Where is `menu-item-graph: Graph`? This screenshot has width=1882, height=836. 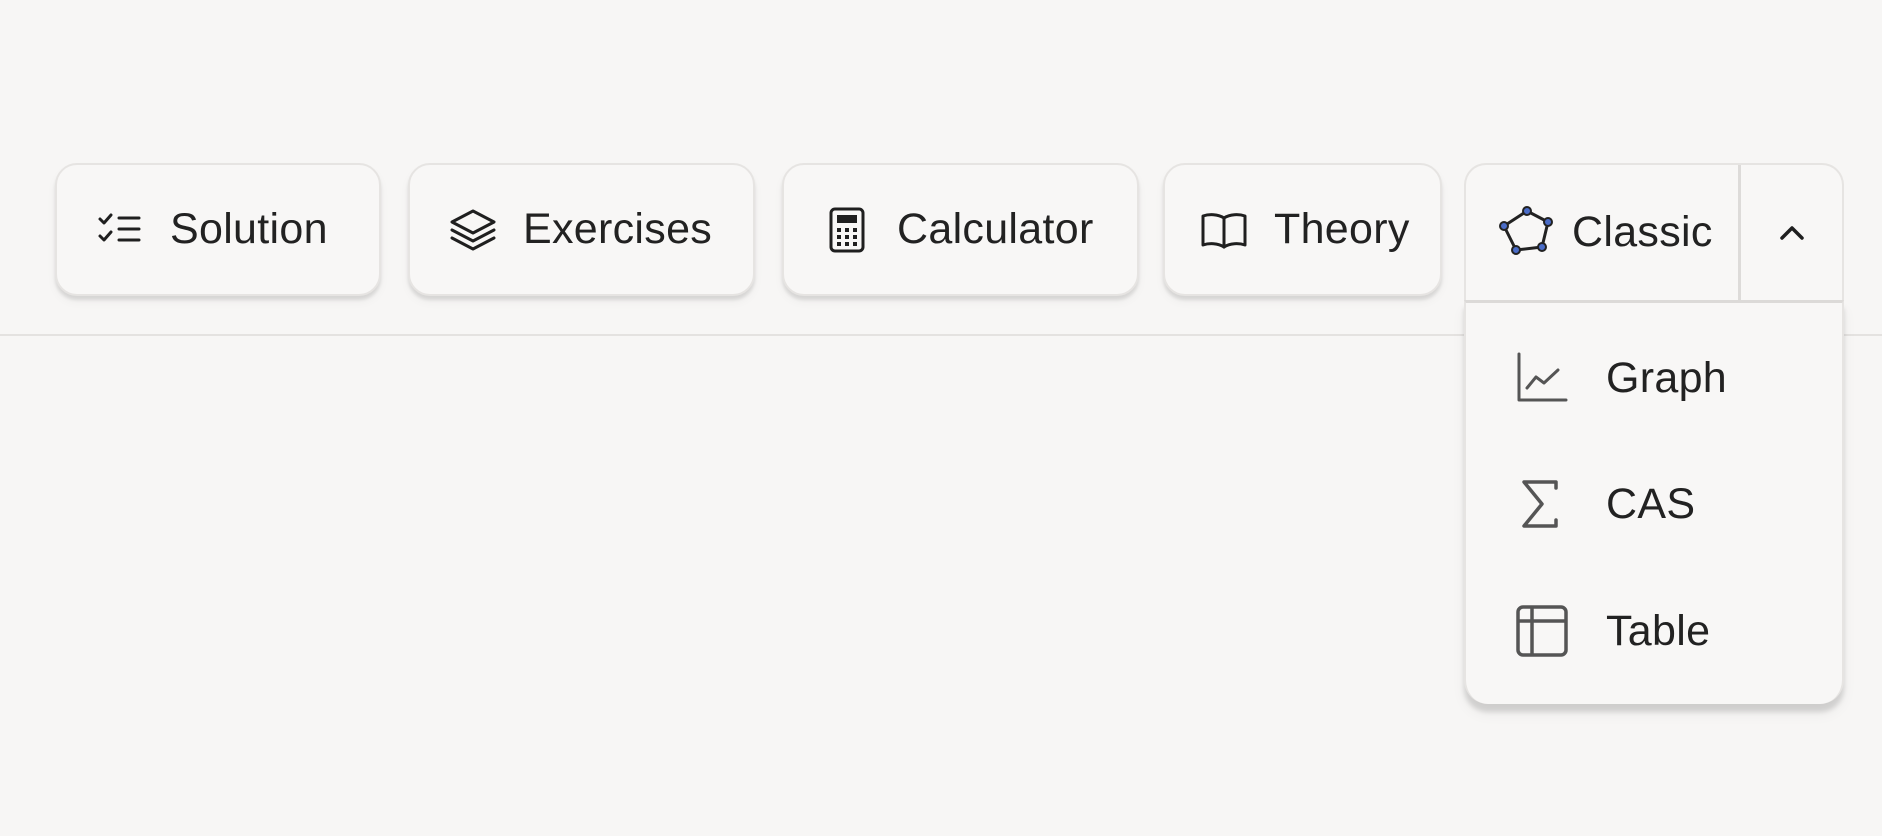
menu-item-graph: Graph is located at coordinates (1654, 378).